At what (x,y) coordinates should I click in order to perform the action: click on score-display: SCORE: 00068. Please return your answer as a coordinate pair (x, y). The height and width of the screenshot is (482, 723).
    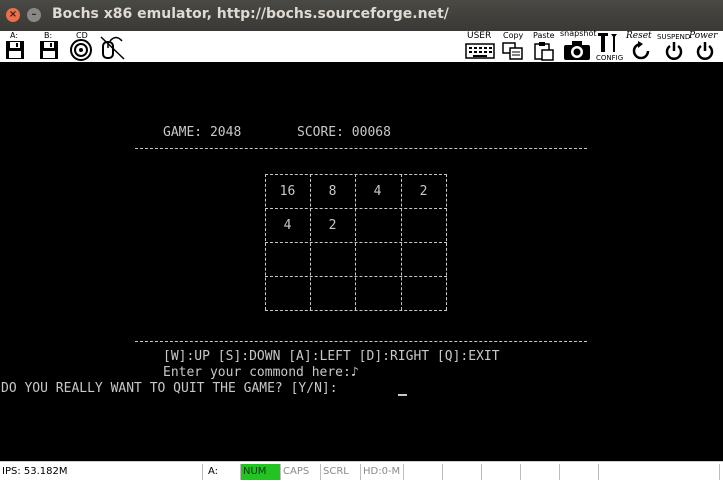
    Looking at the image, I should click on (344, 132).